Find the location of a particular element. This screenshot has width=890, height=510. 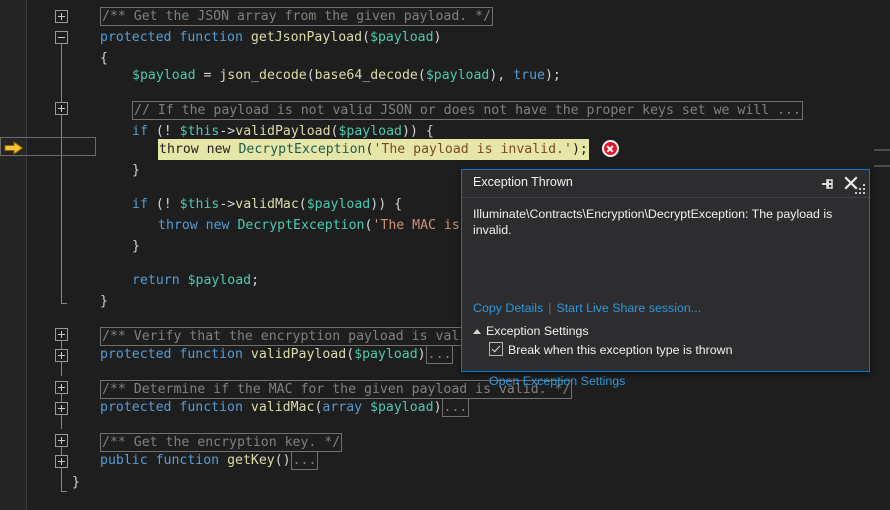

resize-grip-icon is located at coordinates (860, 189).